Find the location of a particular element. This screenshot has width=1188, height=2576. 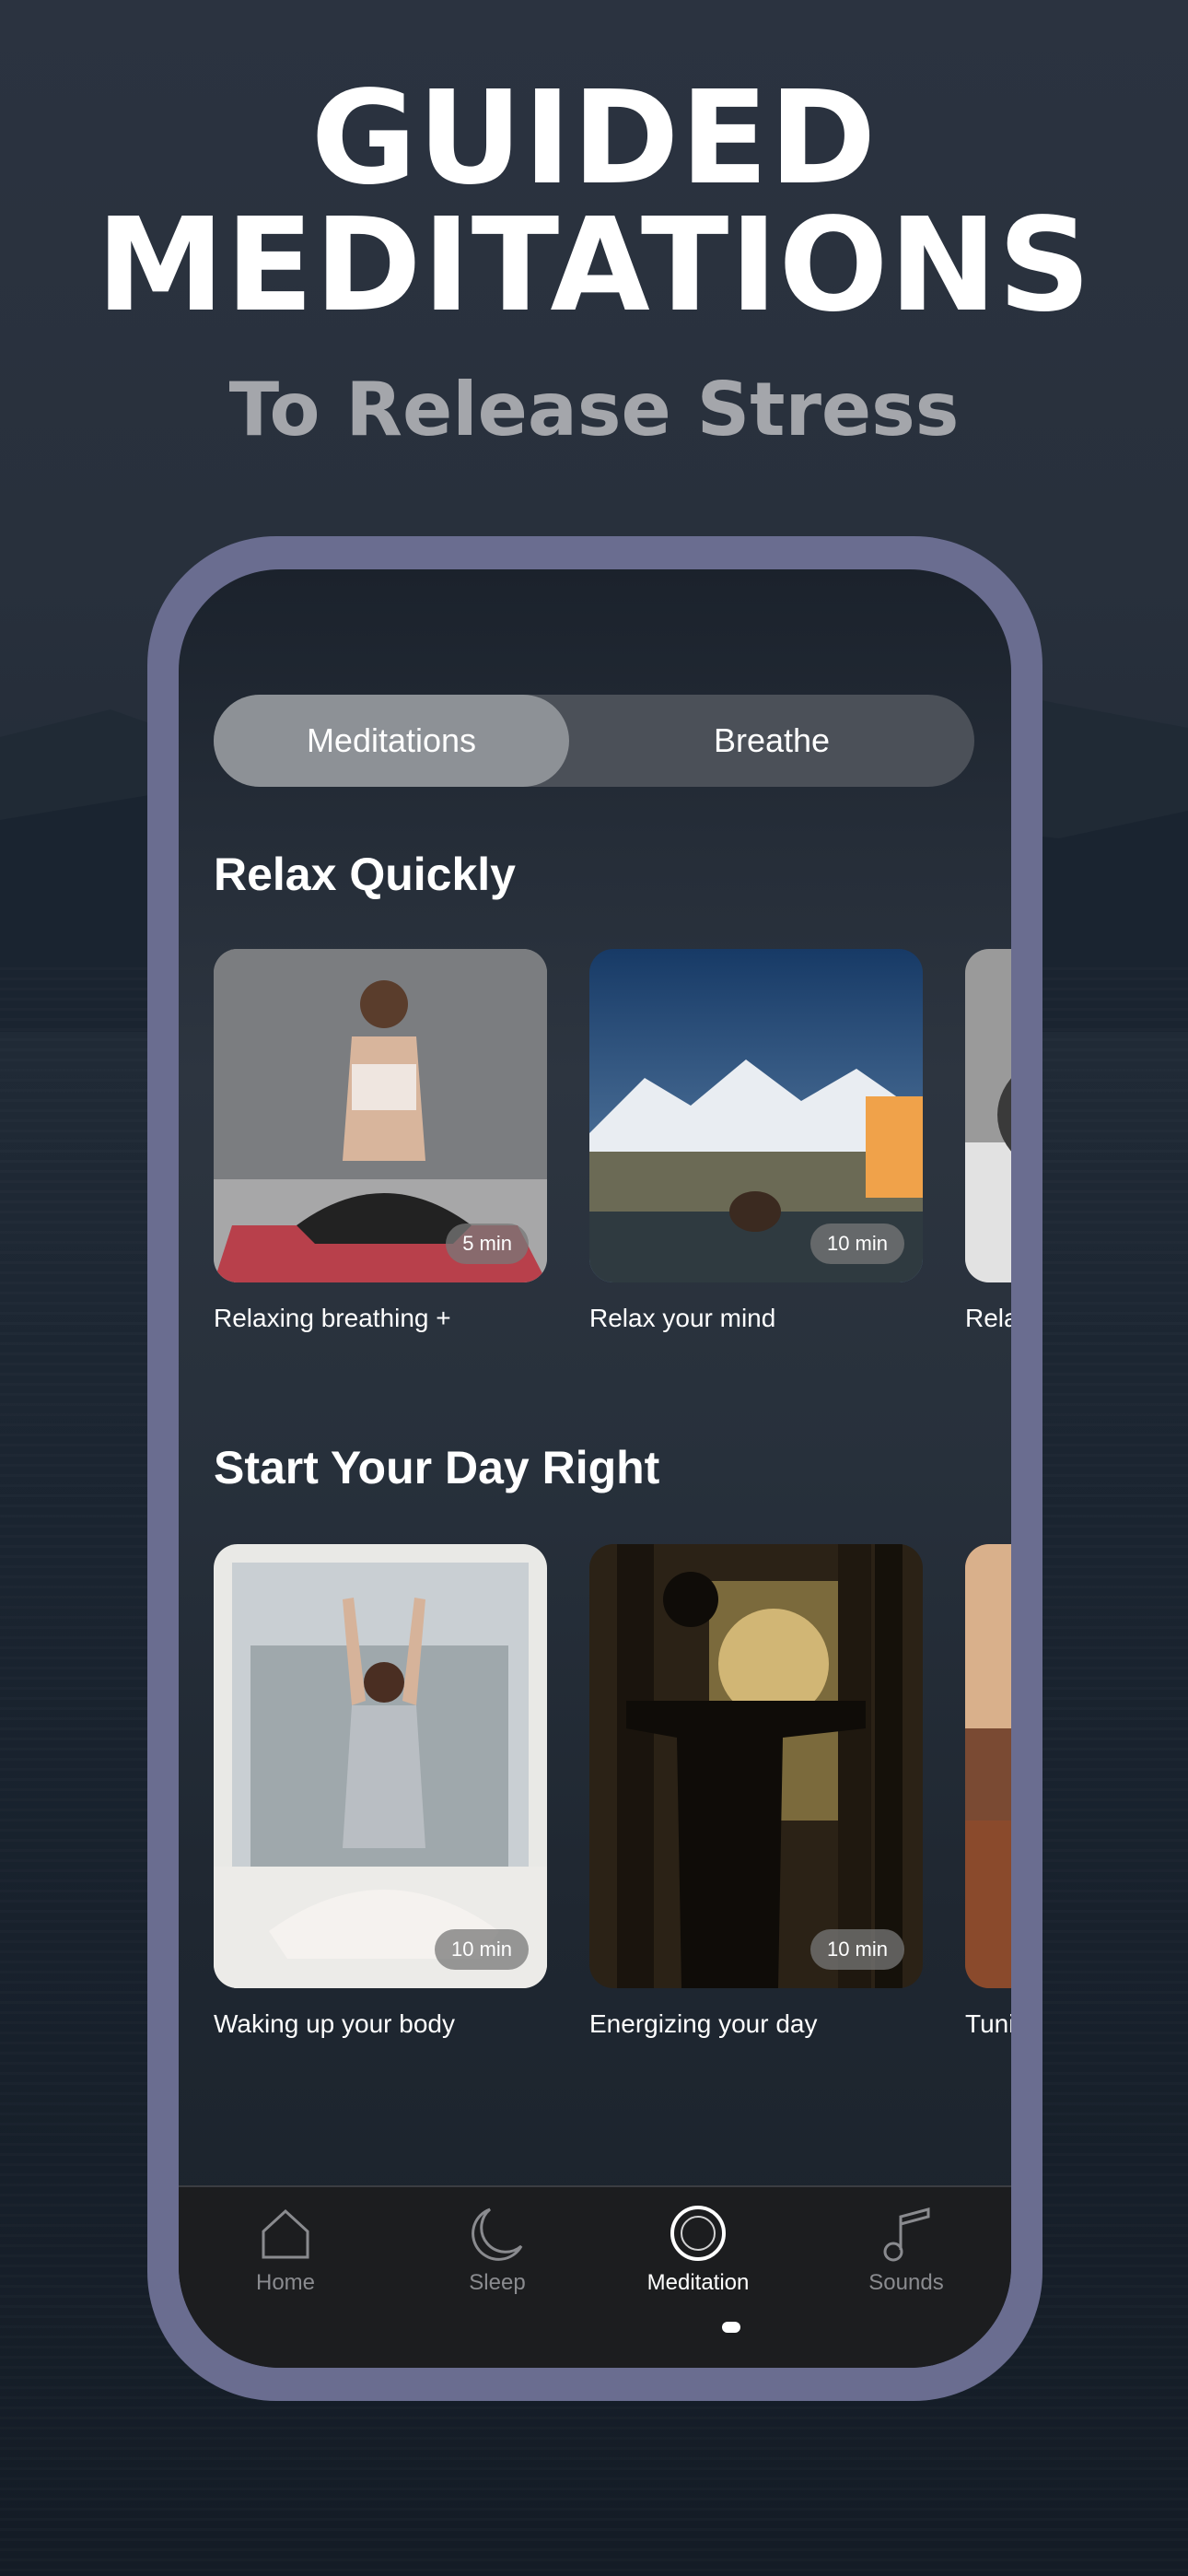

tab-meditations: Meditations is located at coordinates (391, 741).